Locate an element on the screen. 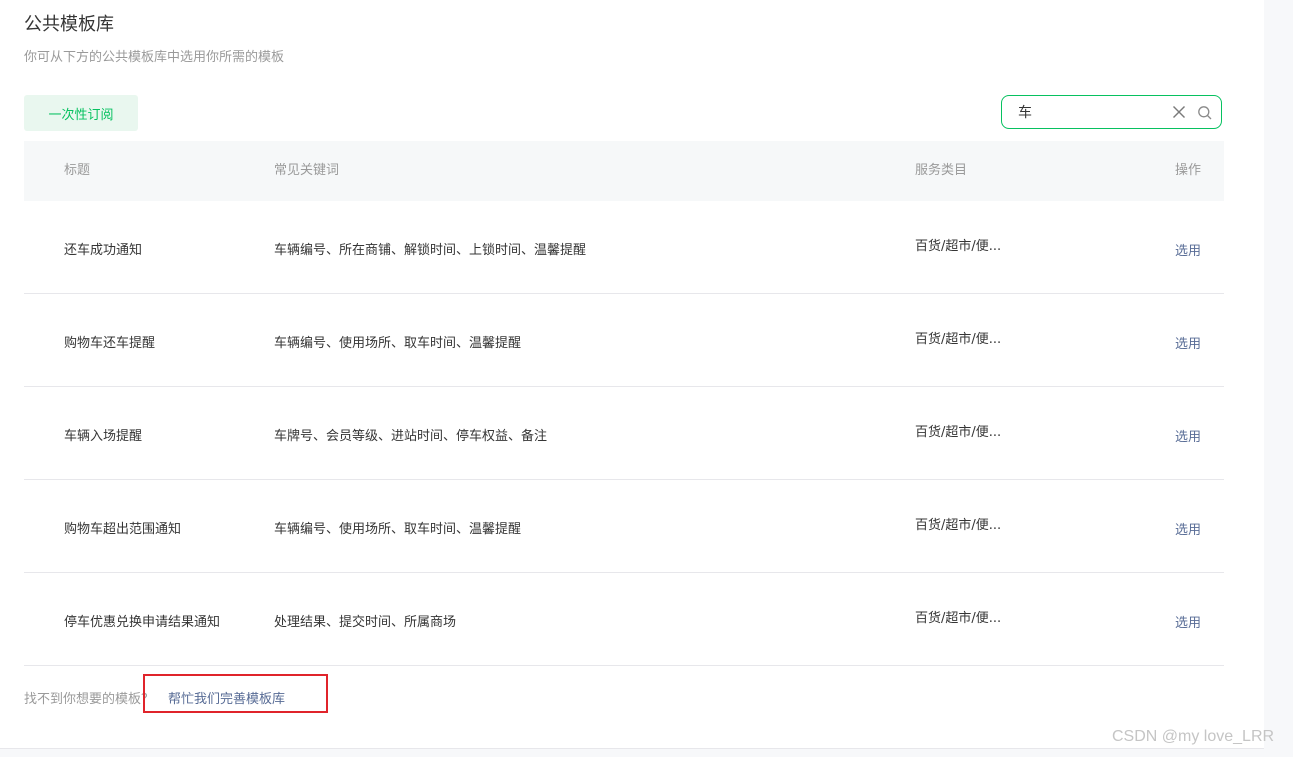  row-title: 购物车还车提醒 is located at coordinates (110, 343).